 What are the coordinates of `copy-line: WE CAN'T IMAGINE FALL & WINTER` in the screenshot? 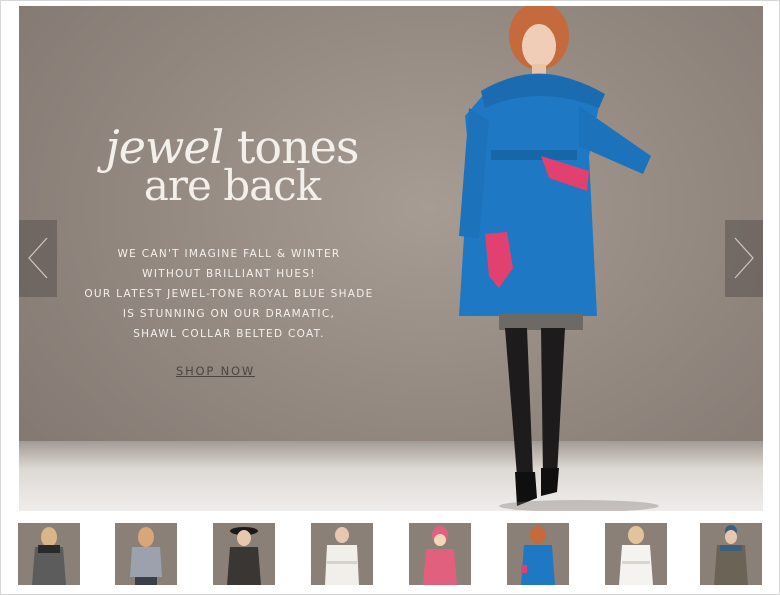 It's located at (229, 254).